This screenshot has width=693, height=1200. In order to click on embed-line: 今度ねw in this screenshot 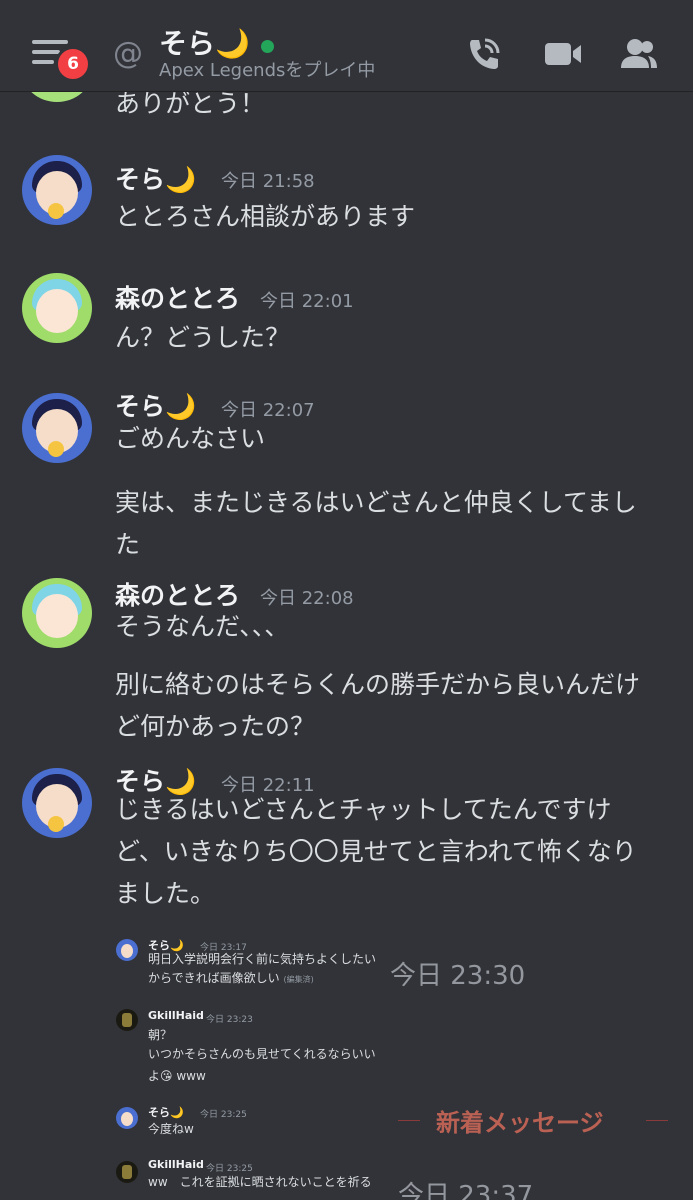, I will do `click(171, 1129)`.